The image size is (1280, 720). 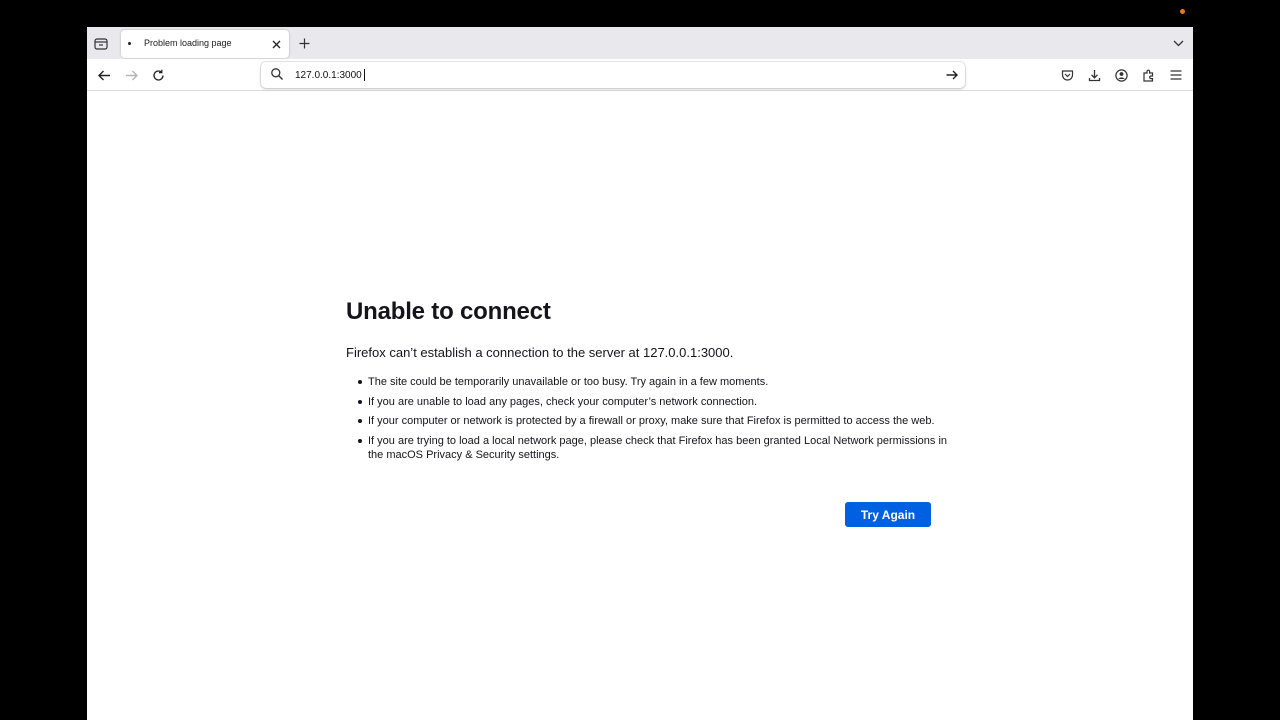 What do you see at coordinates (1182, 11) in the screenshot?
I see `notification-dot` at bounding box center [1182, 11].